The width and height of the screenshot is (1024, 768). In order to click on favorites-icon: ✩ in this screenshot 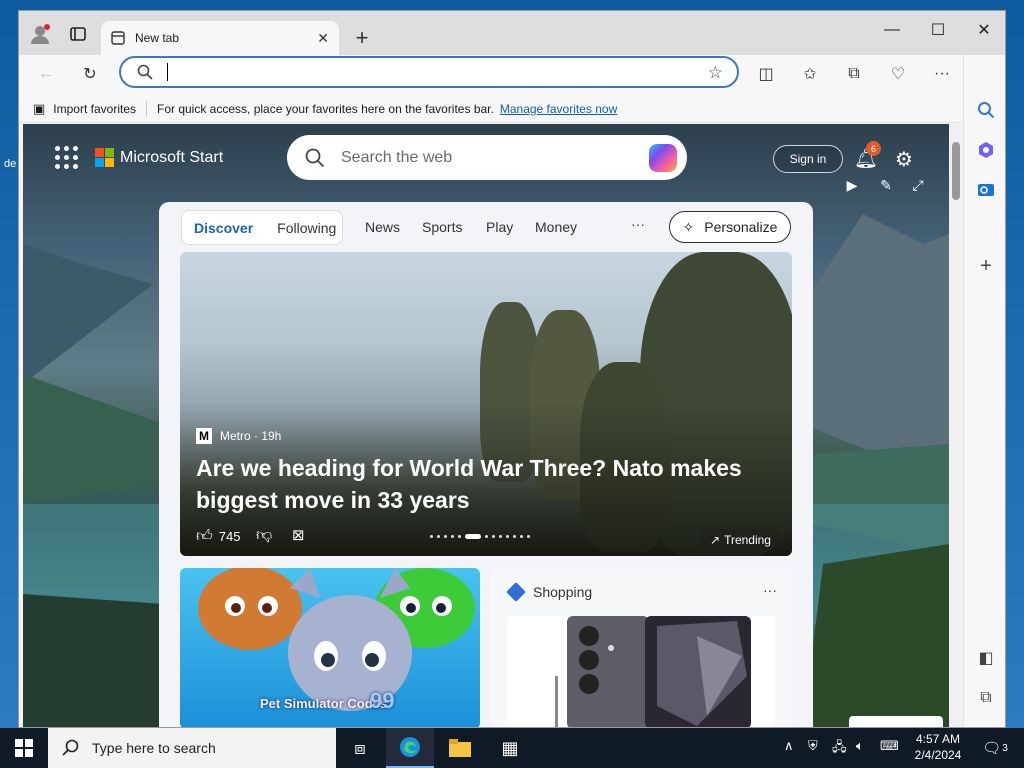, I will do `click(810, 74)`.